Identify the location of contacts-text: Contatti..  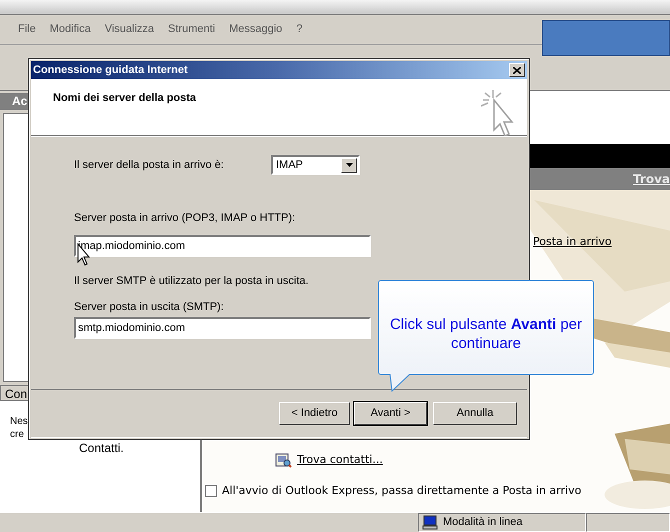
(101, 448).